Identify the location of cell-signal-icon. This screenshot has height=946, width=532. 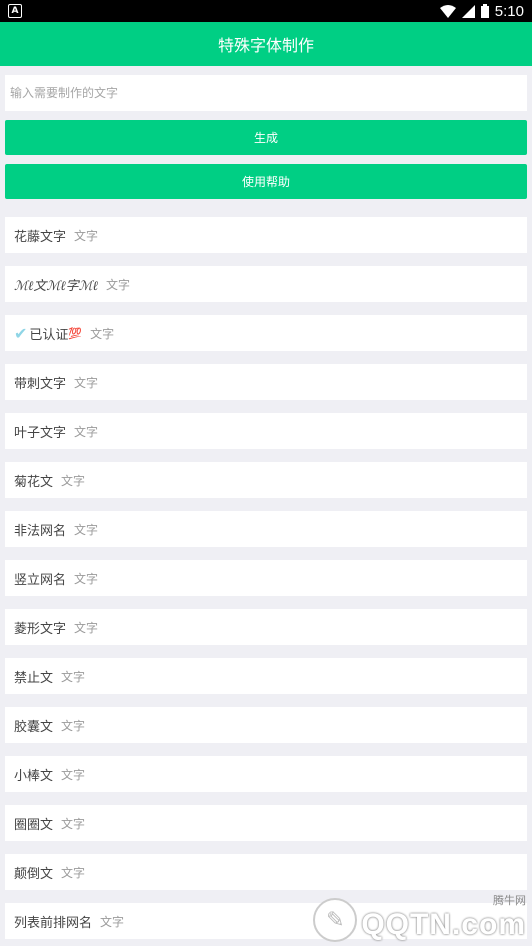
(468, 11).